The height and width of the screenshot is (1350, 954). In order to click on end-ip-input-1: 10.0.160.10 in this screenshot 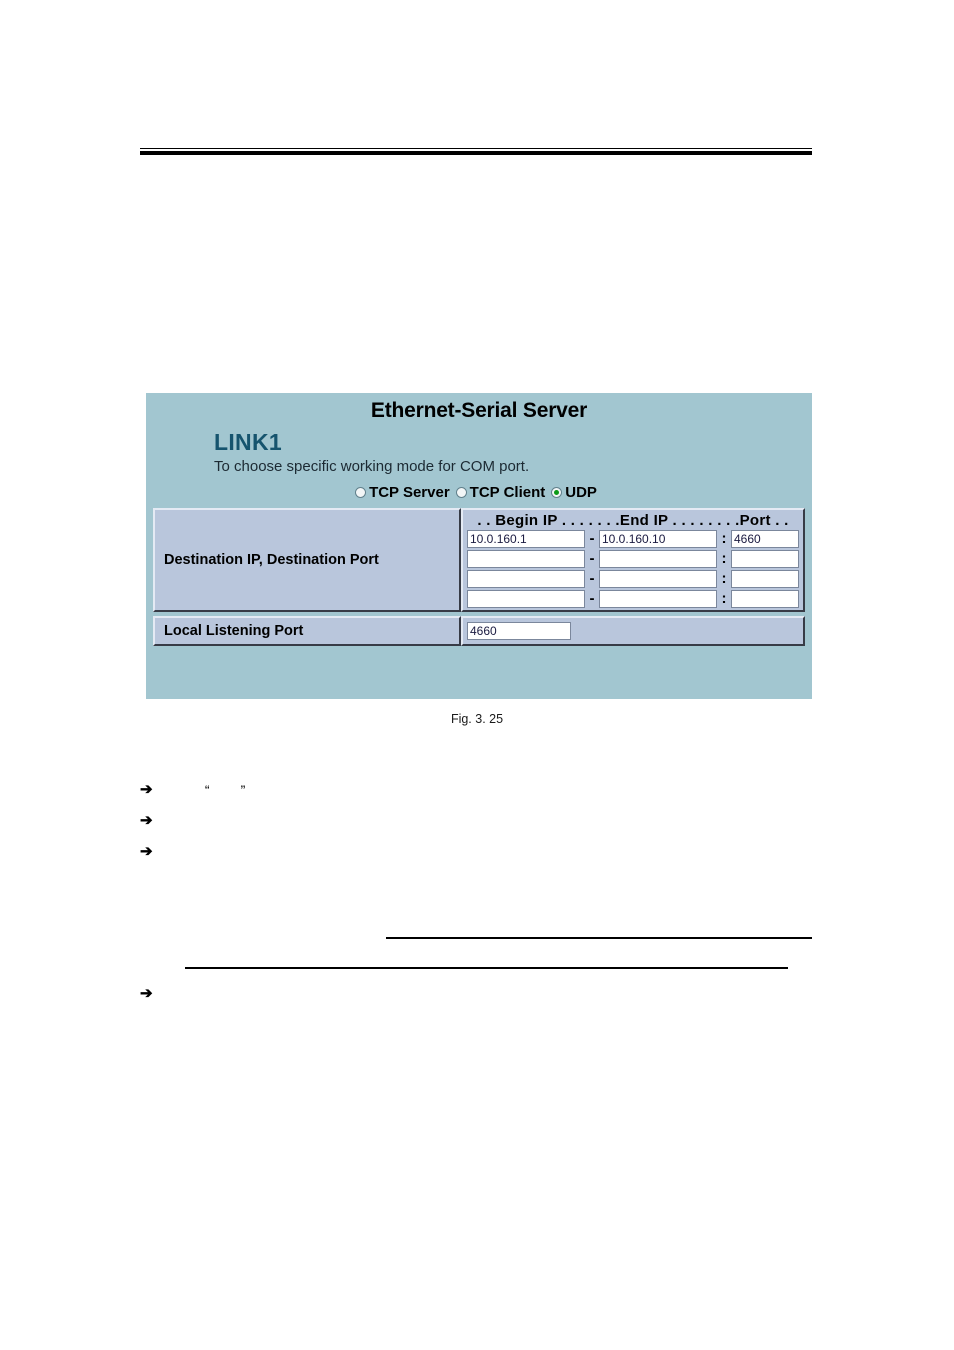, I will do `click(658, 539)`.